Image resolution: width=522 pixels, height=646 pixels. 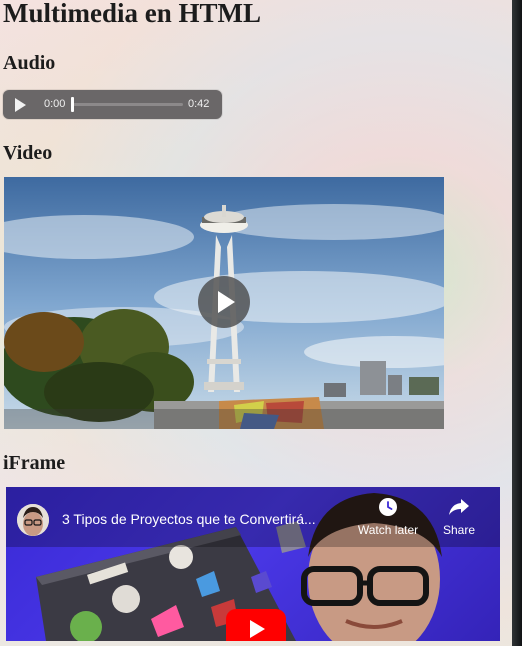 What do you see at coordinates (55, 104) in the screenshot?
I see `audio-current-time: 0:00` at bounding box center [55, 104].